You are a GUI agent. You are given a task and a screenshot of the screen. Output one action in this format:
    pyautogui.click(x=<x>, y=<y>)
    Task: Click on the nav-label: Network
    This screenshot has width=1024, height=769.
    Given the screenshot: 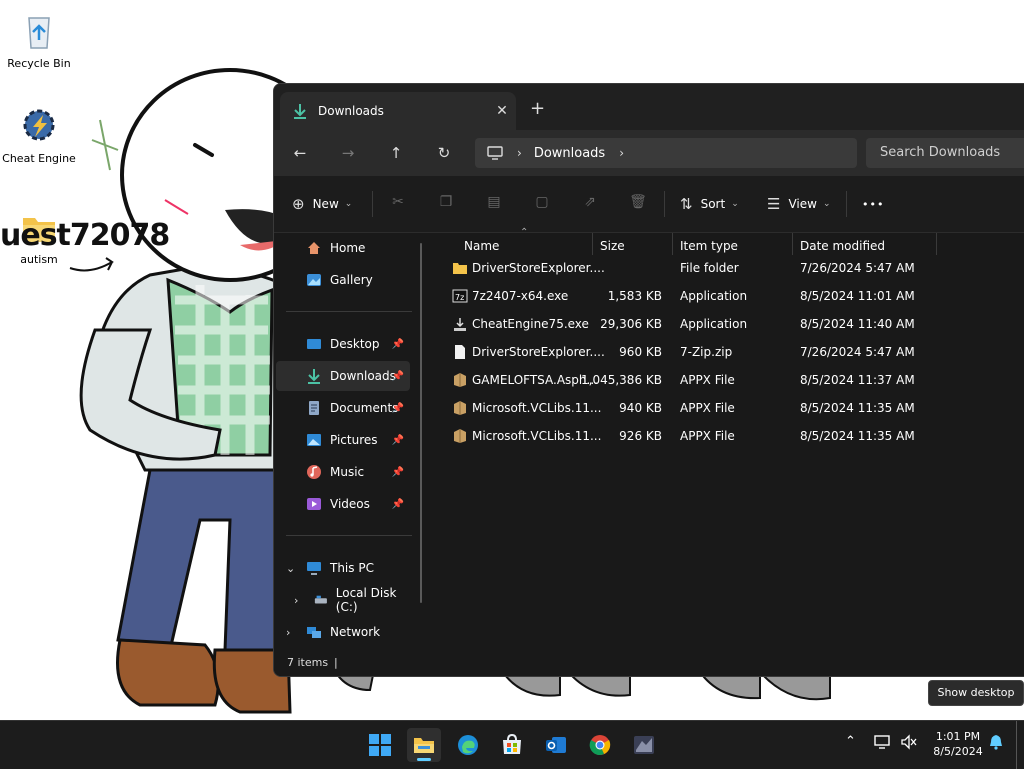 What is the action you would take?
    pyautogui.click(x=355, y=632)
    